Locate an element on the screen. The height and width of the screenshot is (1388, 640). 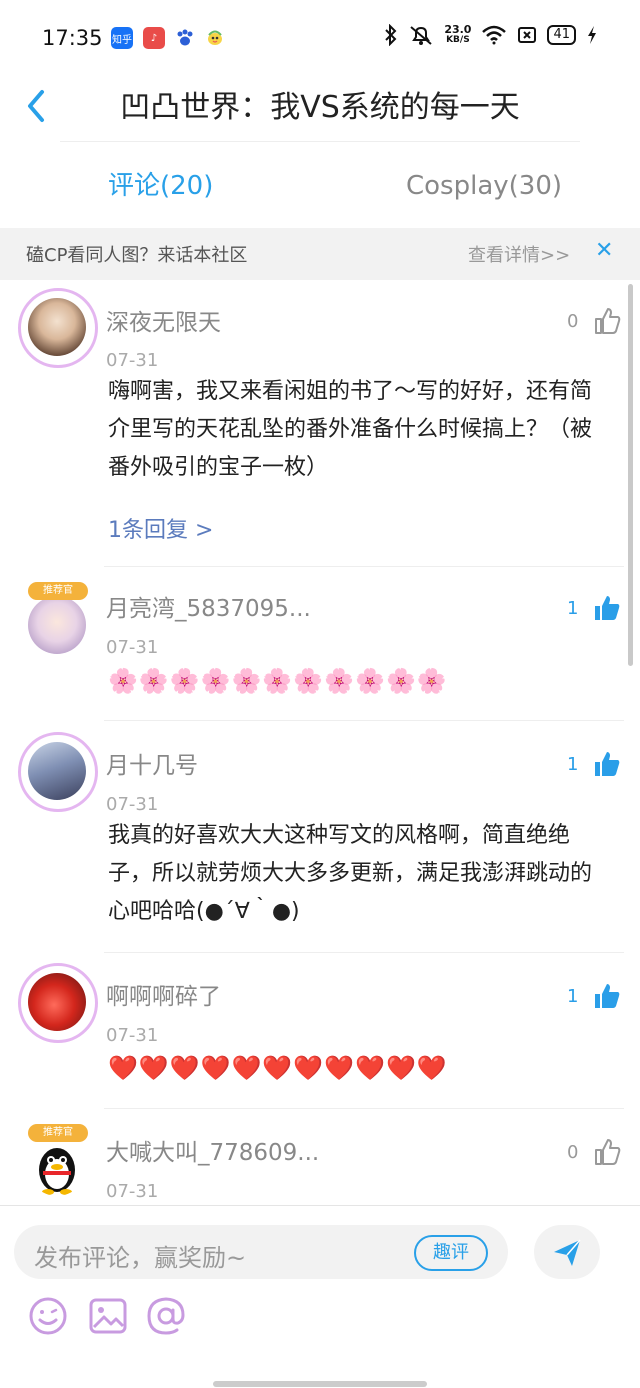
penguin-icon is located at coordinates (57, 1171).